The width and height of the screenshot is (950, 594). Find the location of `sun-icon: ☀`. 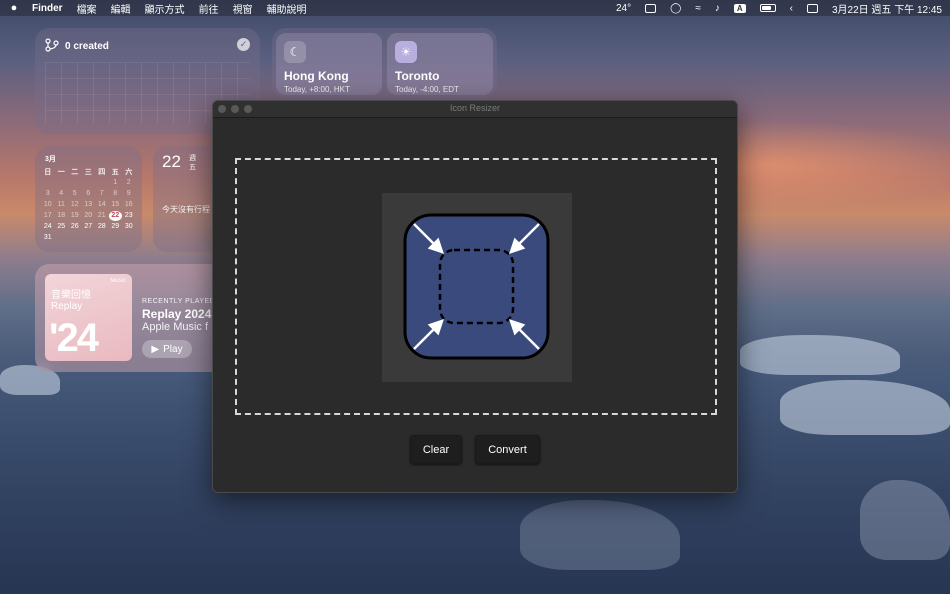

sun-icon: ☀ is located at coordinates (406, 52).